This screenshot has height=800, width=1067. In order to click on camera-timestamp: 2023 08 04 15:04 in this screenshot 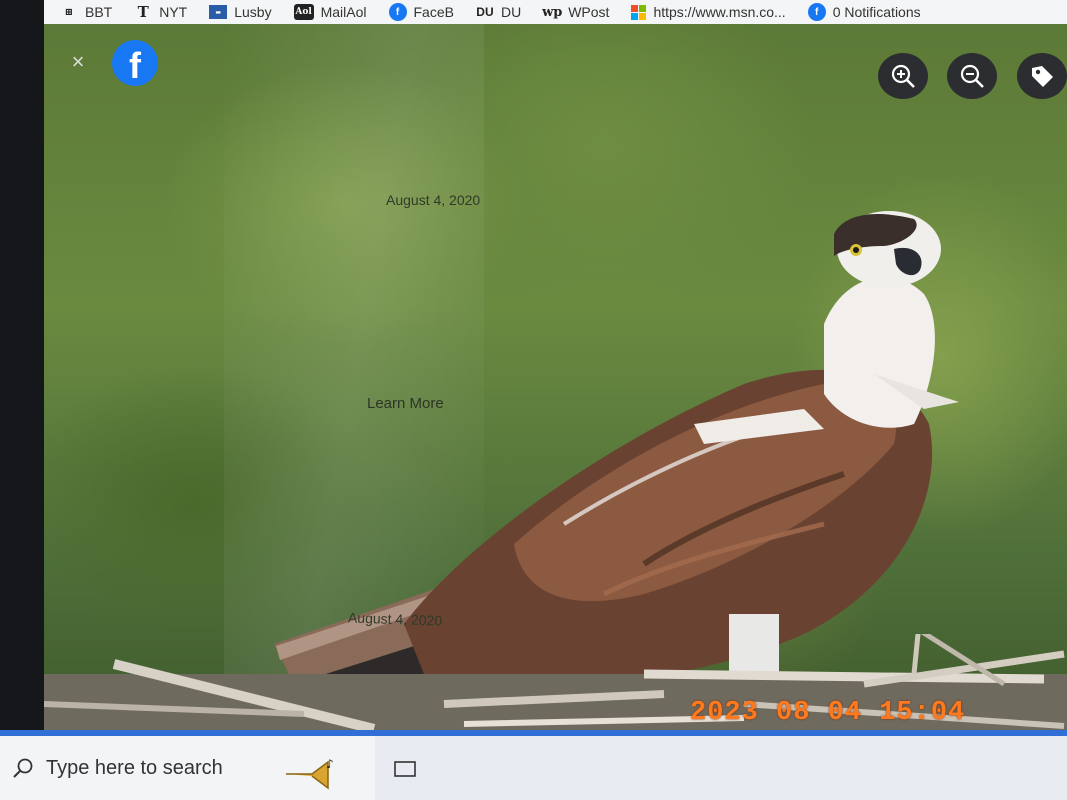, I will do `click(828, 713)`.